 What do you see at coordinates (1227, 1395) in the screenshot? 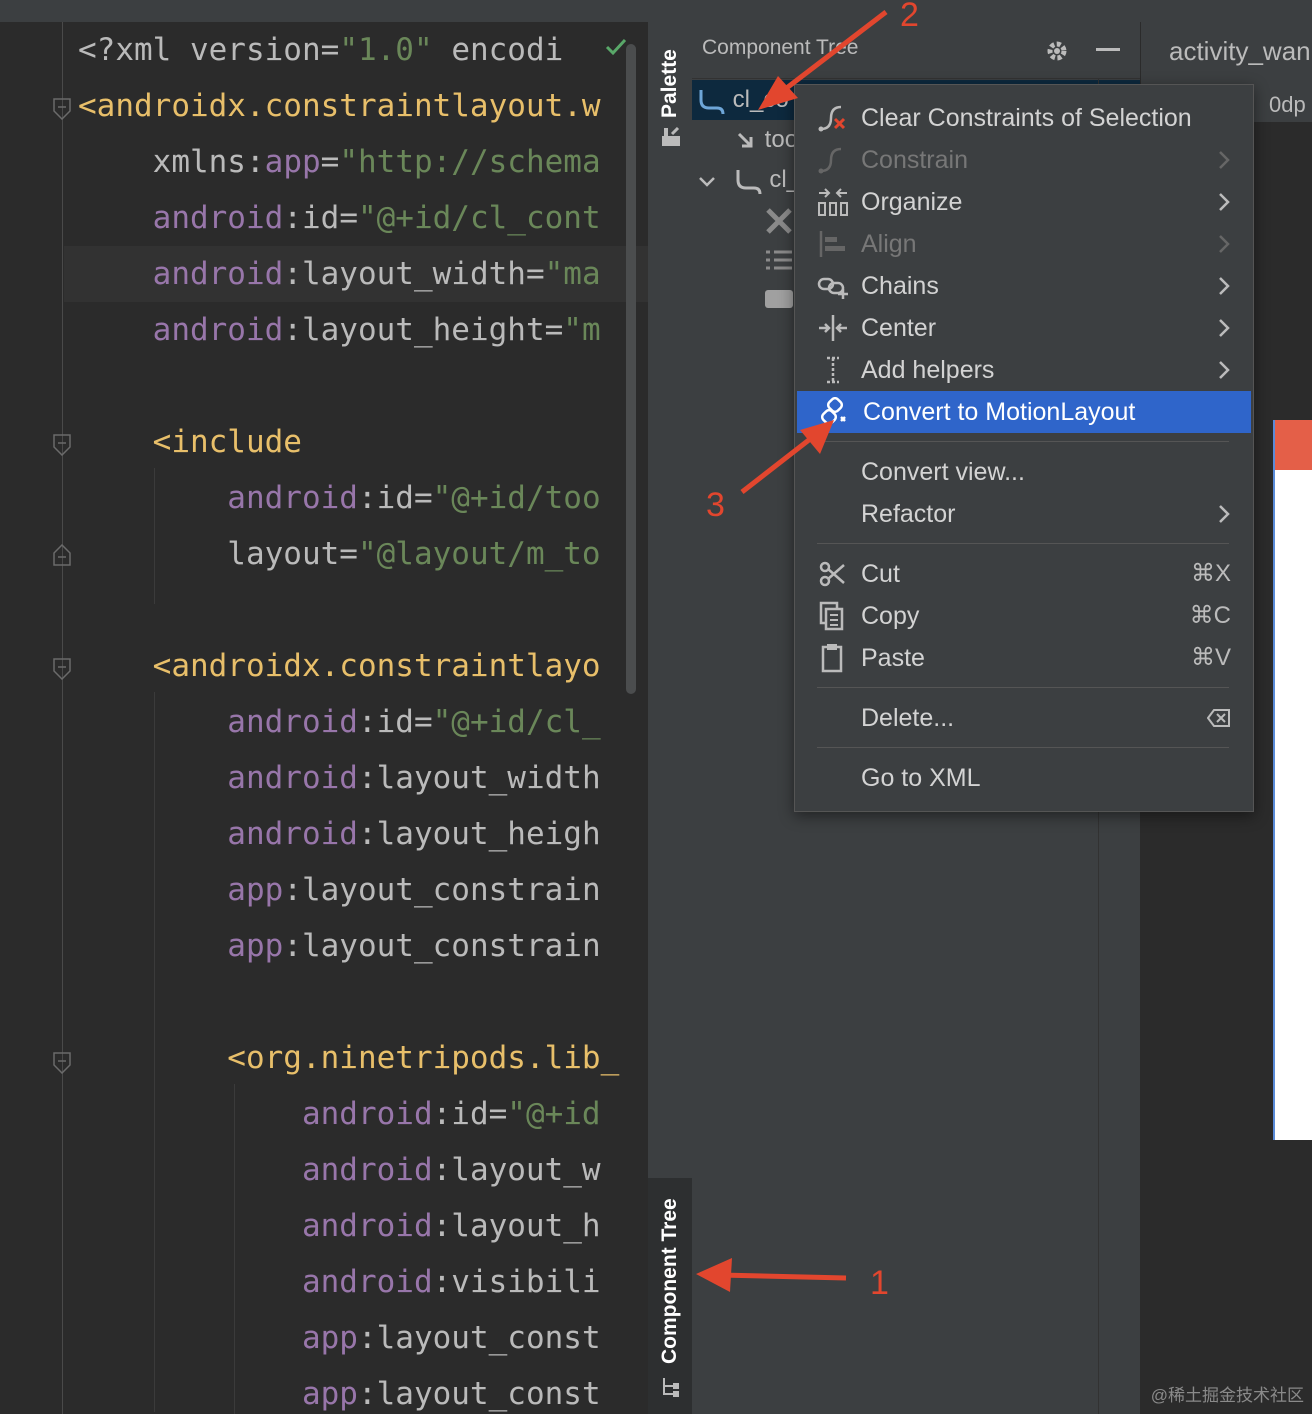
I see `watermark: @稀土掘金技术社区` at bounding box center [1227, 1395].